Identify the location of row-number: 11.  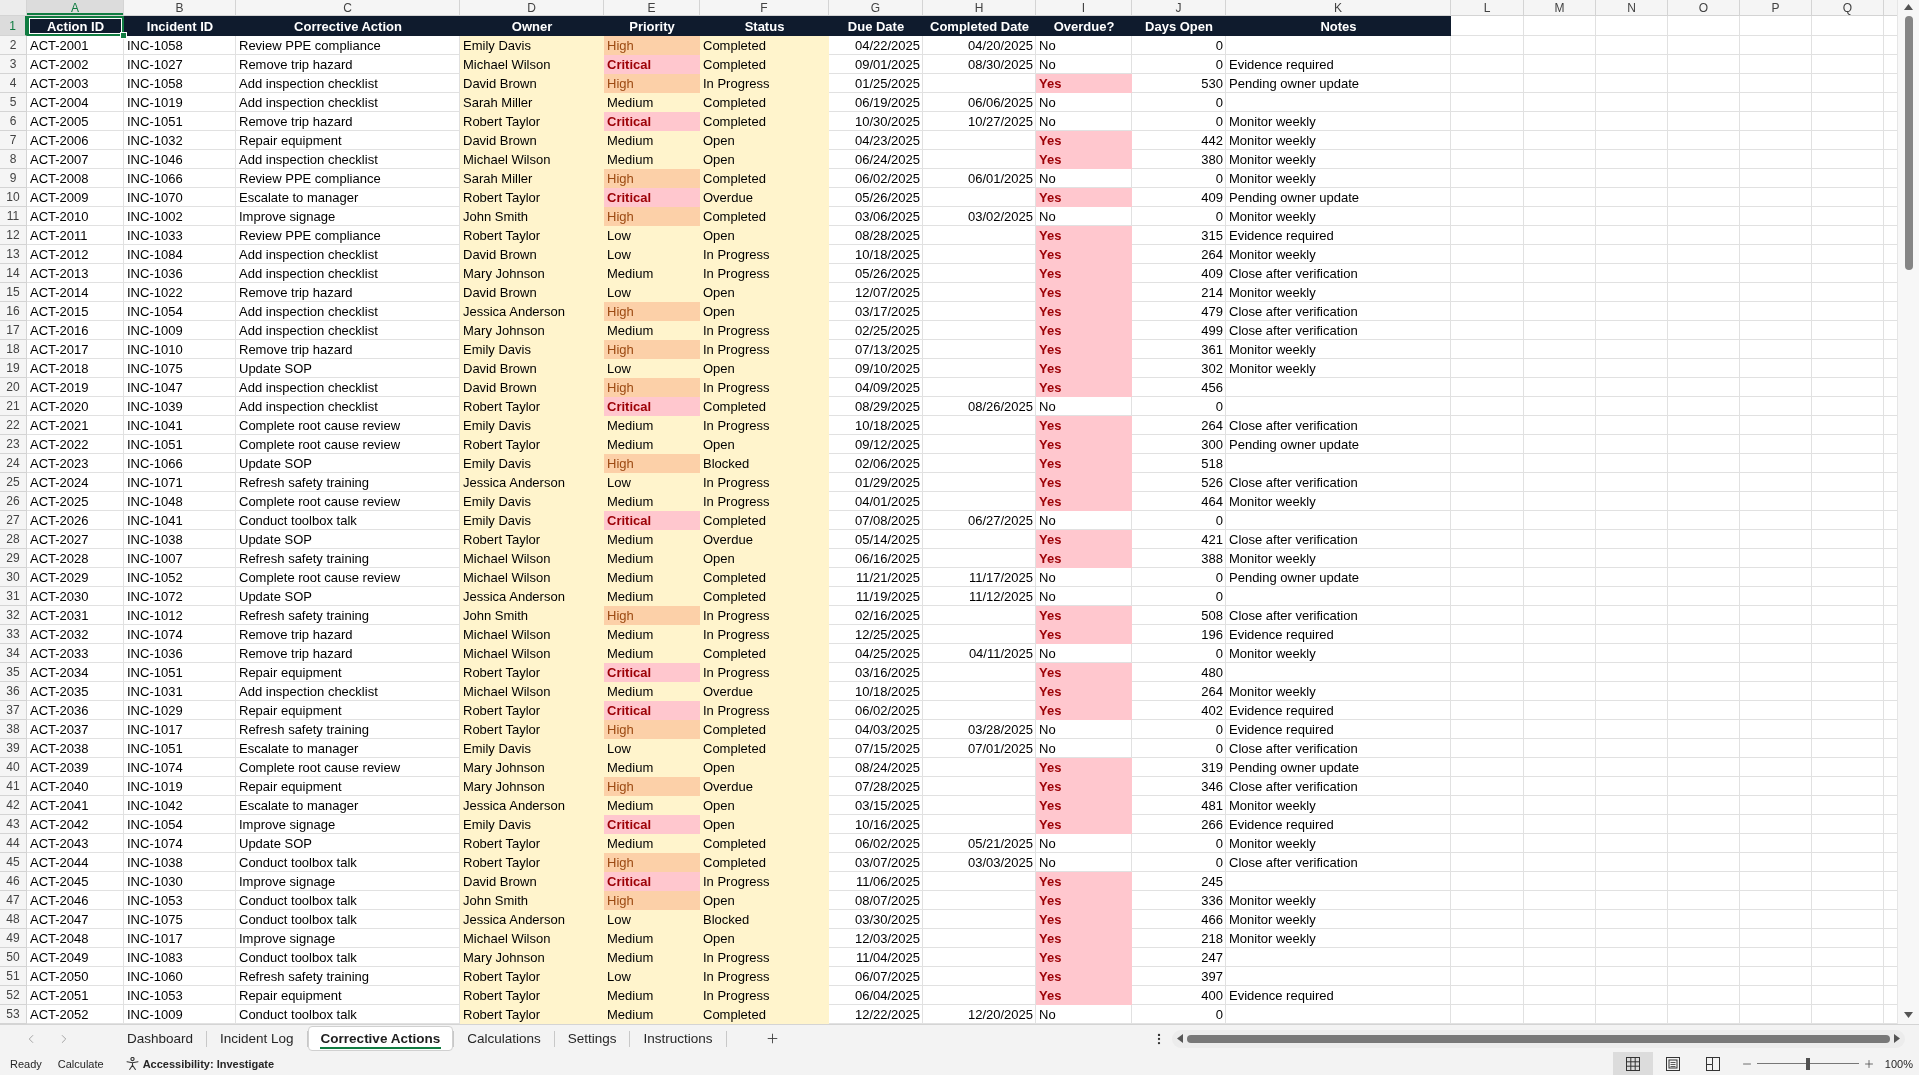
(13, 216).